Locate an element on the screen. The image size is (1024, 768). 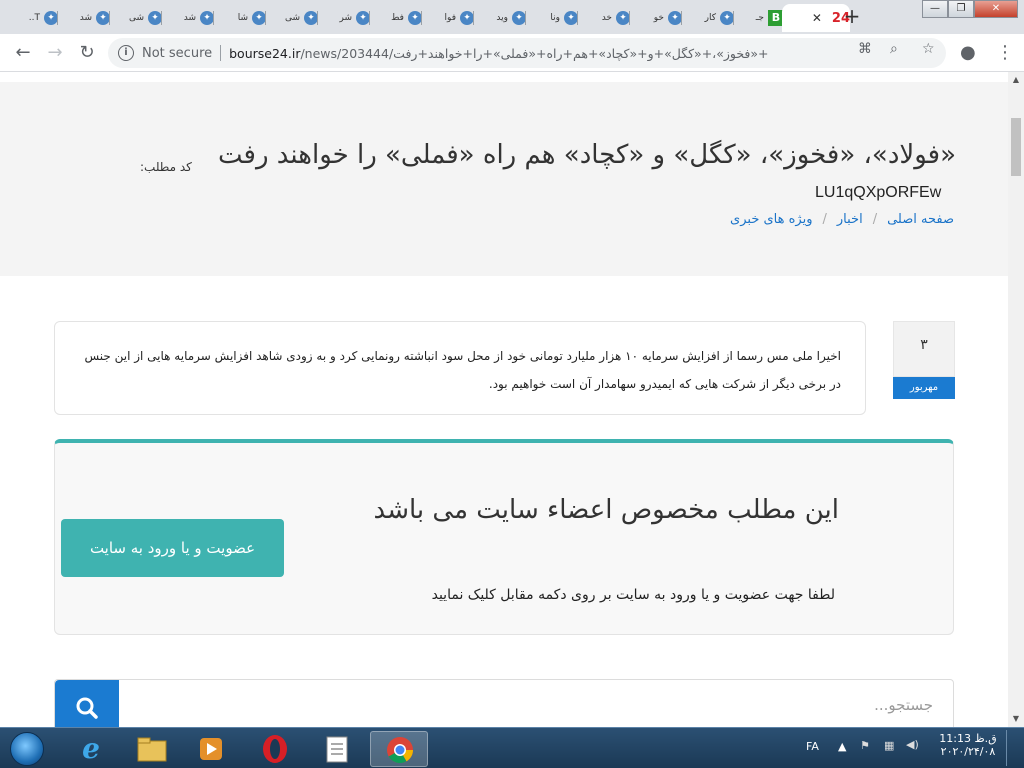
action-center-flag-icon: ⚑ is located at coordinates (865, 753).